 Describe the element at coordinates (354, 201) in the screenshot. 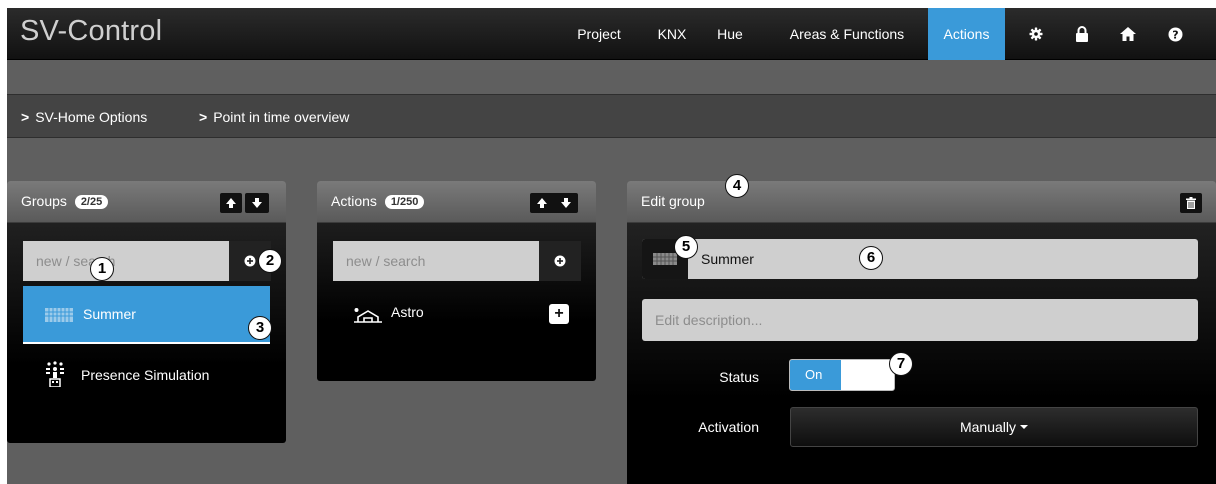

I see `actions-title: Actions` at that location.